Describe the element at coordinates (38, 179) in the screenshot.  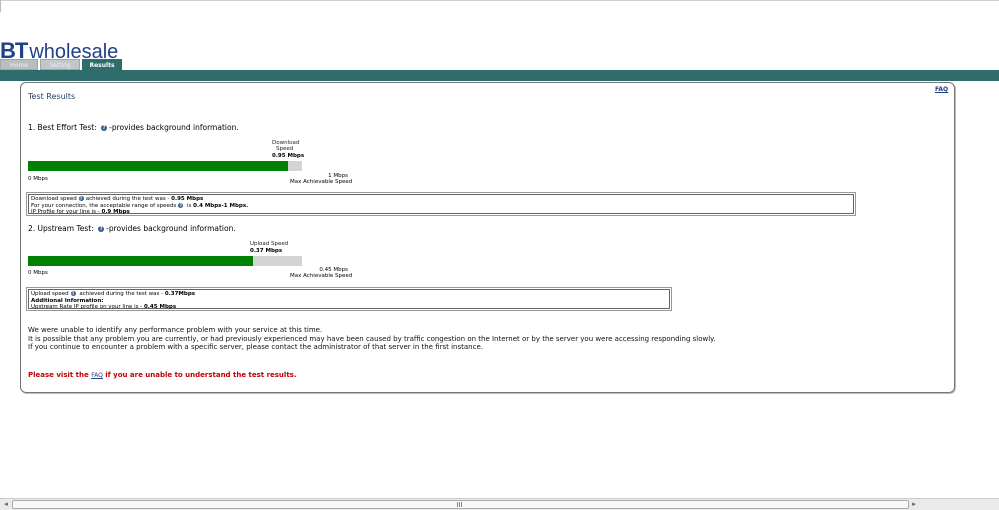
I see `download-scale-min: 0 Mbps` at that location.